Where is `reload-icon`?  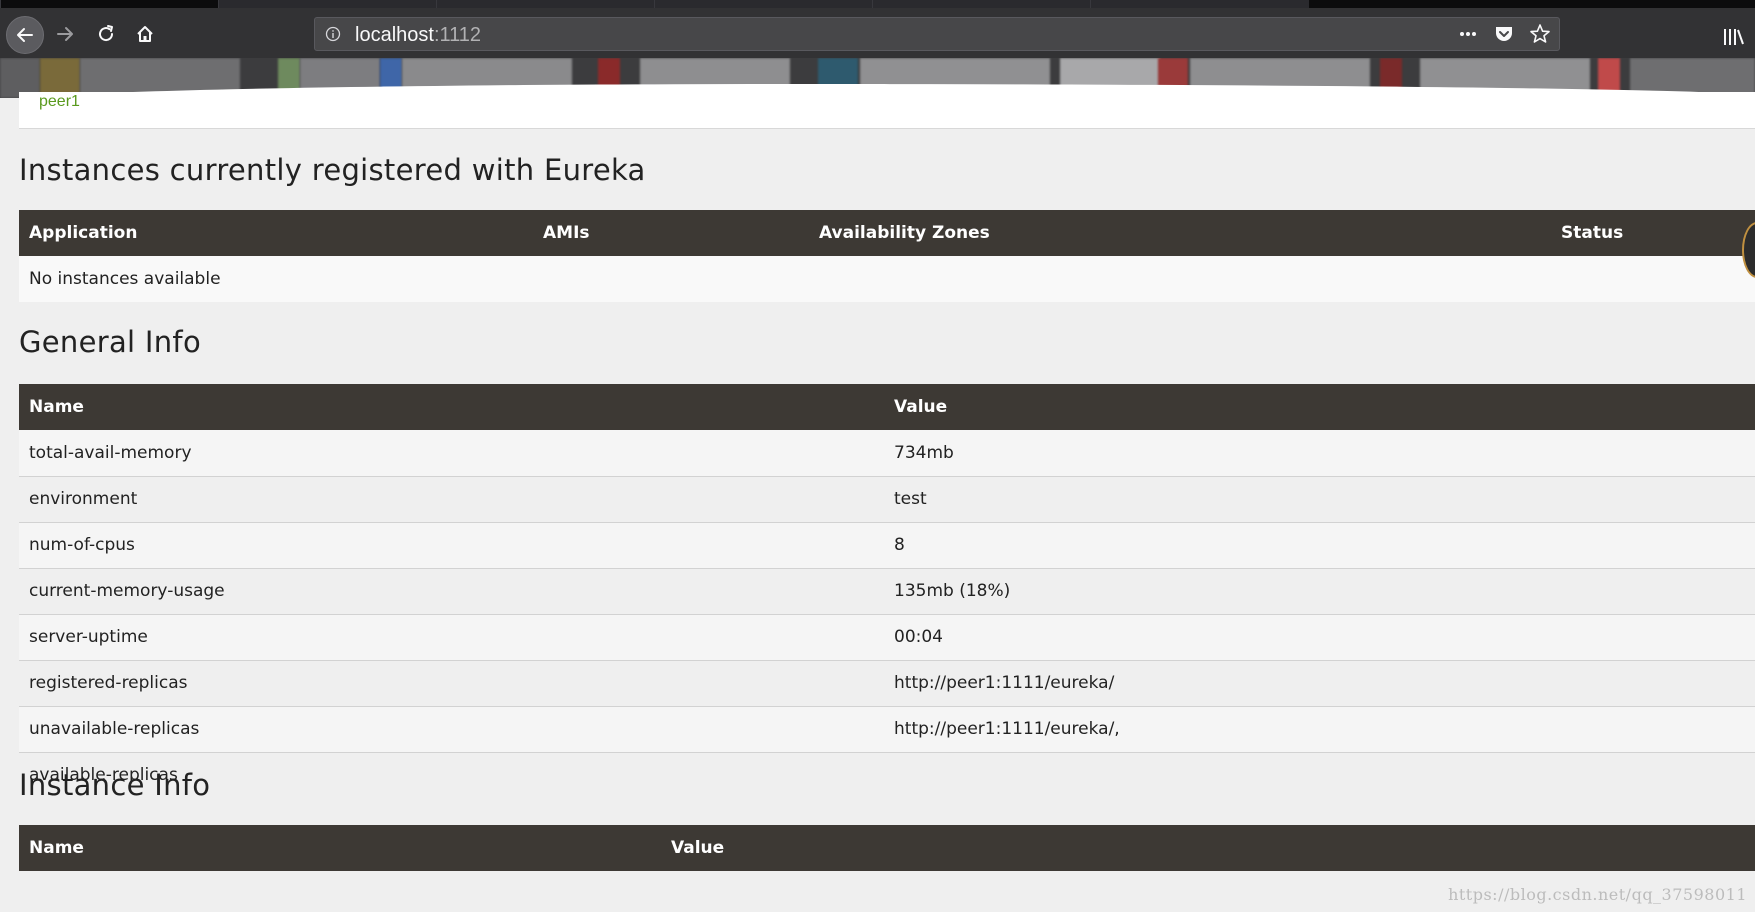 reload-icon is located at coordinates (106, 33).